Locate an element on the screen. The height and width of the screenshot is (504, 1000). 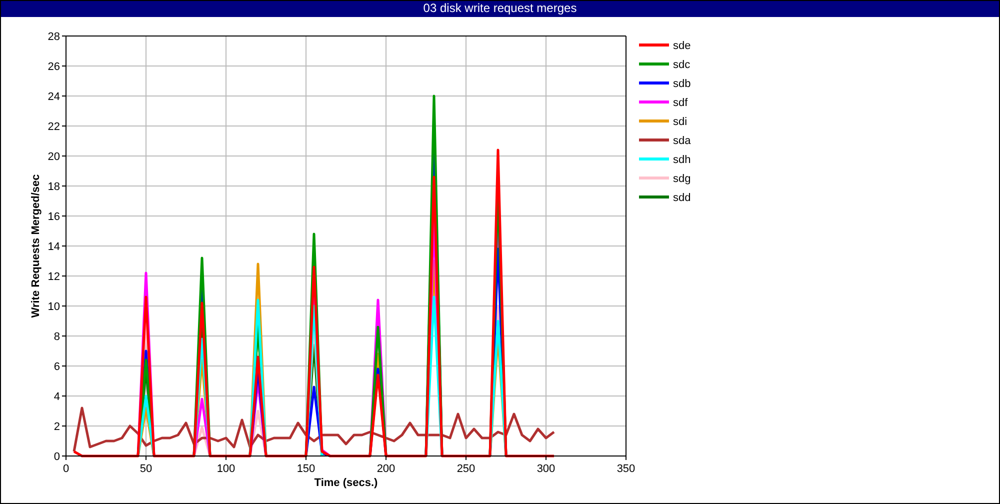
tick-label: 18 is located at coordinates (54, 187).